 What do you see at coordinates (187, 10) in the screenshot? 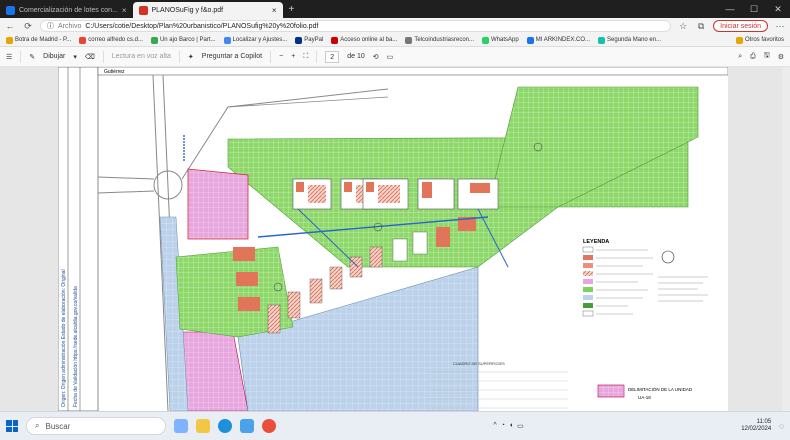
I see `tab-label: PLANOSuFig y f&o.pdf` at bounding box center [187, 10].